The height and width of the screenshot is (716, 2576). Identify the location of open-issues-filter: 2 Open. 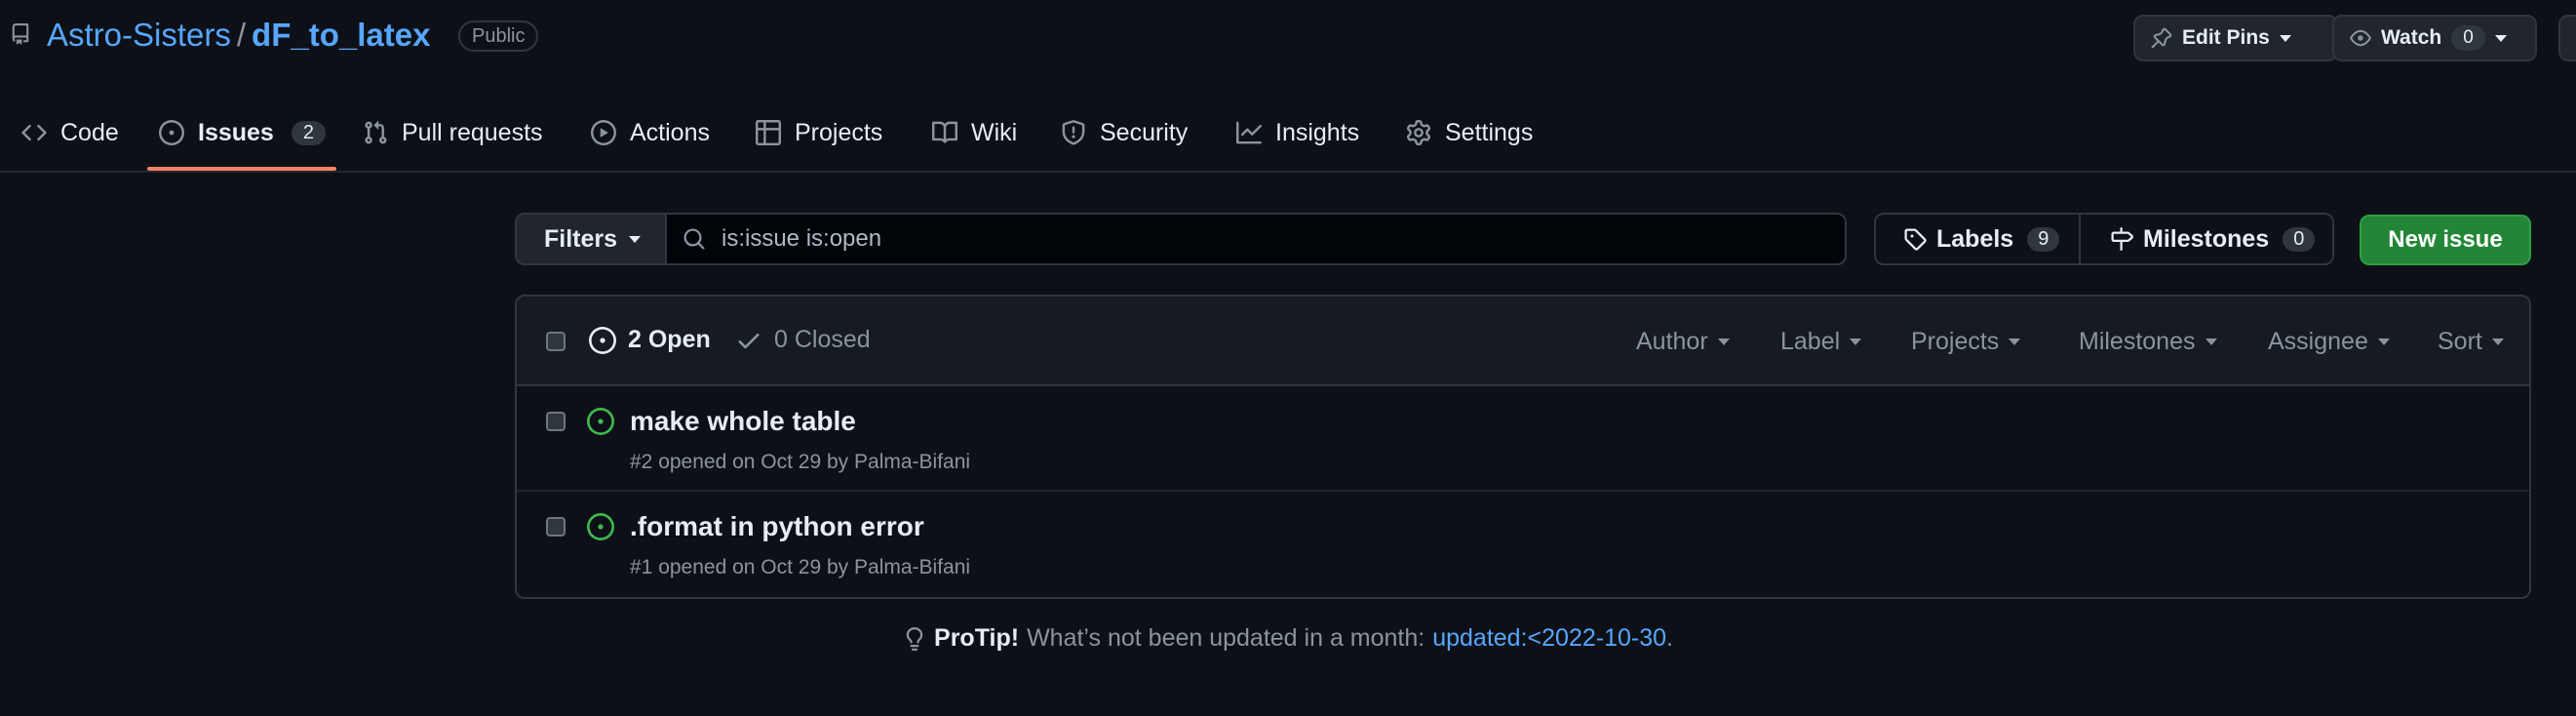
(650, 340).